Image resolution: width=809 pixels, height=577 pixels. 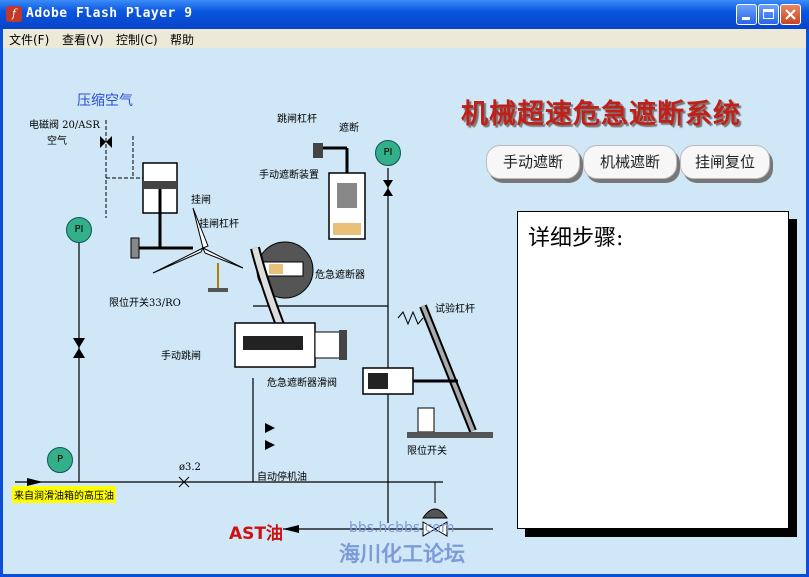 I want to click on detail-steps-title: 详细步骤:, so click(x=576, y=238).